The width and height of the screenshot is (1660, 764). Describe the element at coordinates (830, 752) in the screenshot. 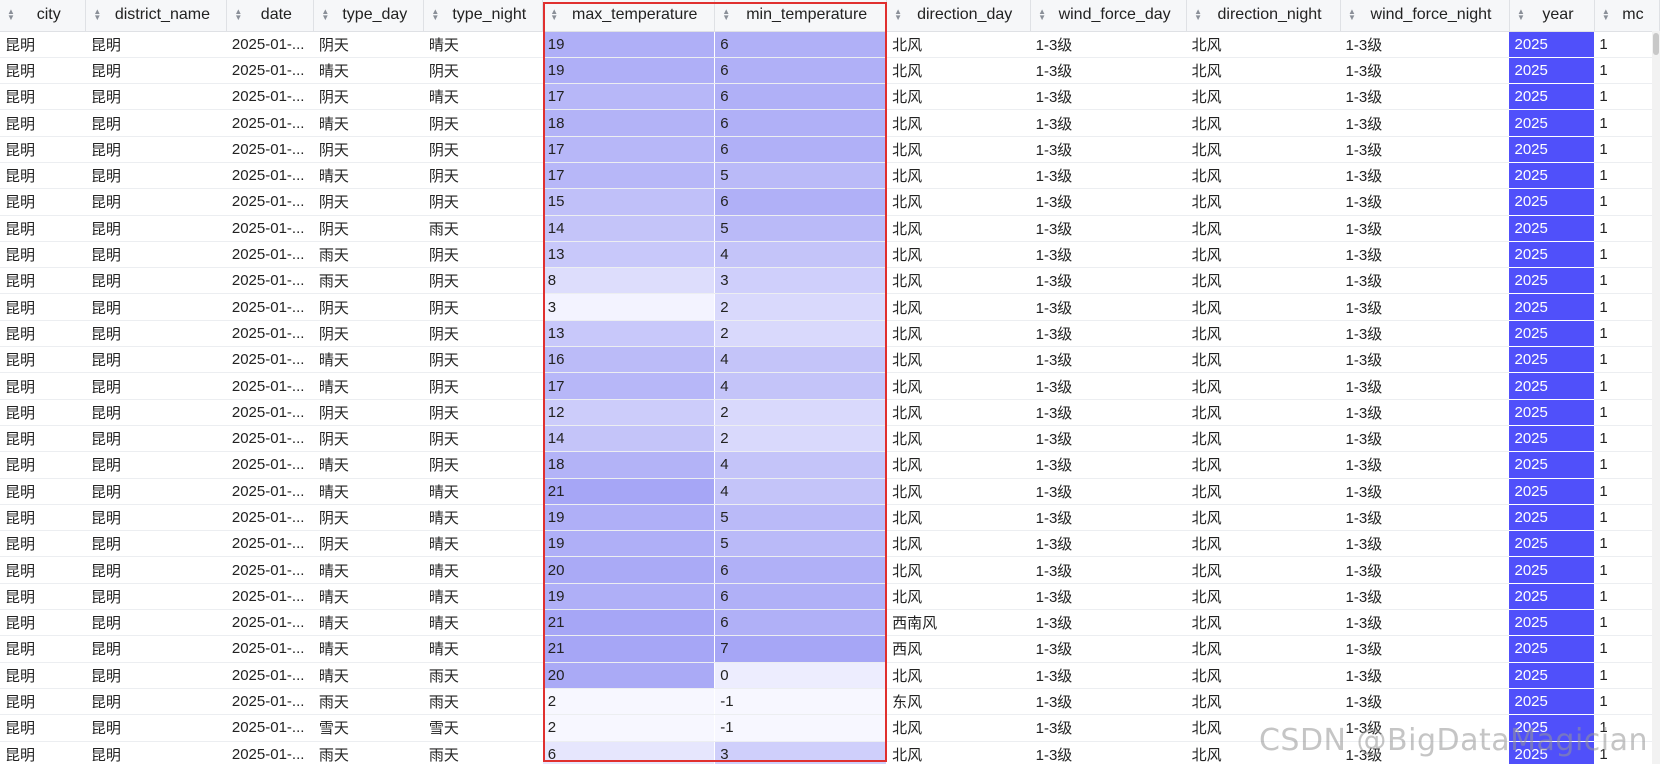

I see `table-row: 昆明 昆明 2025-01-... 雨天 雨天 6 3 北风 1-3级 北风 1-3级 2025 1` at that location.